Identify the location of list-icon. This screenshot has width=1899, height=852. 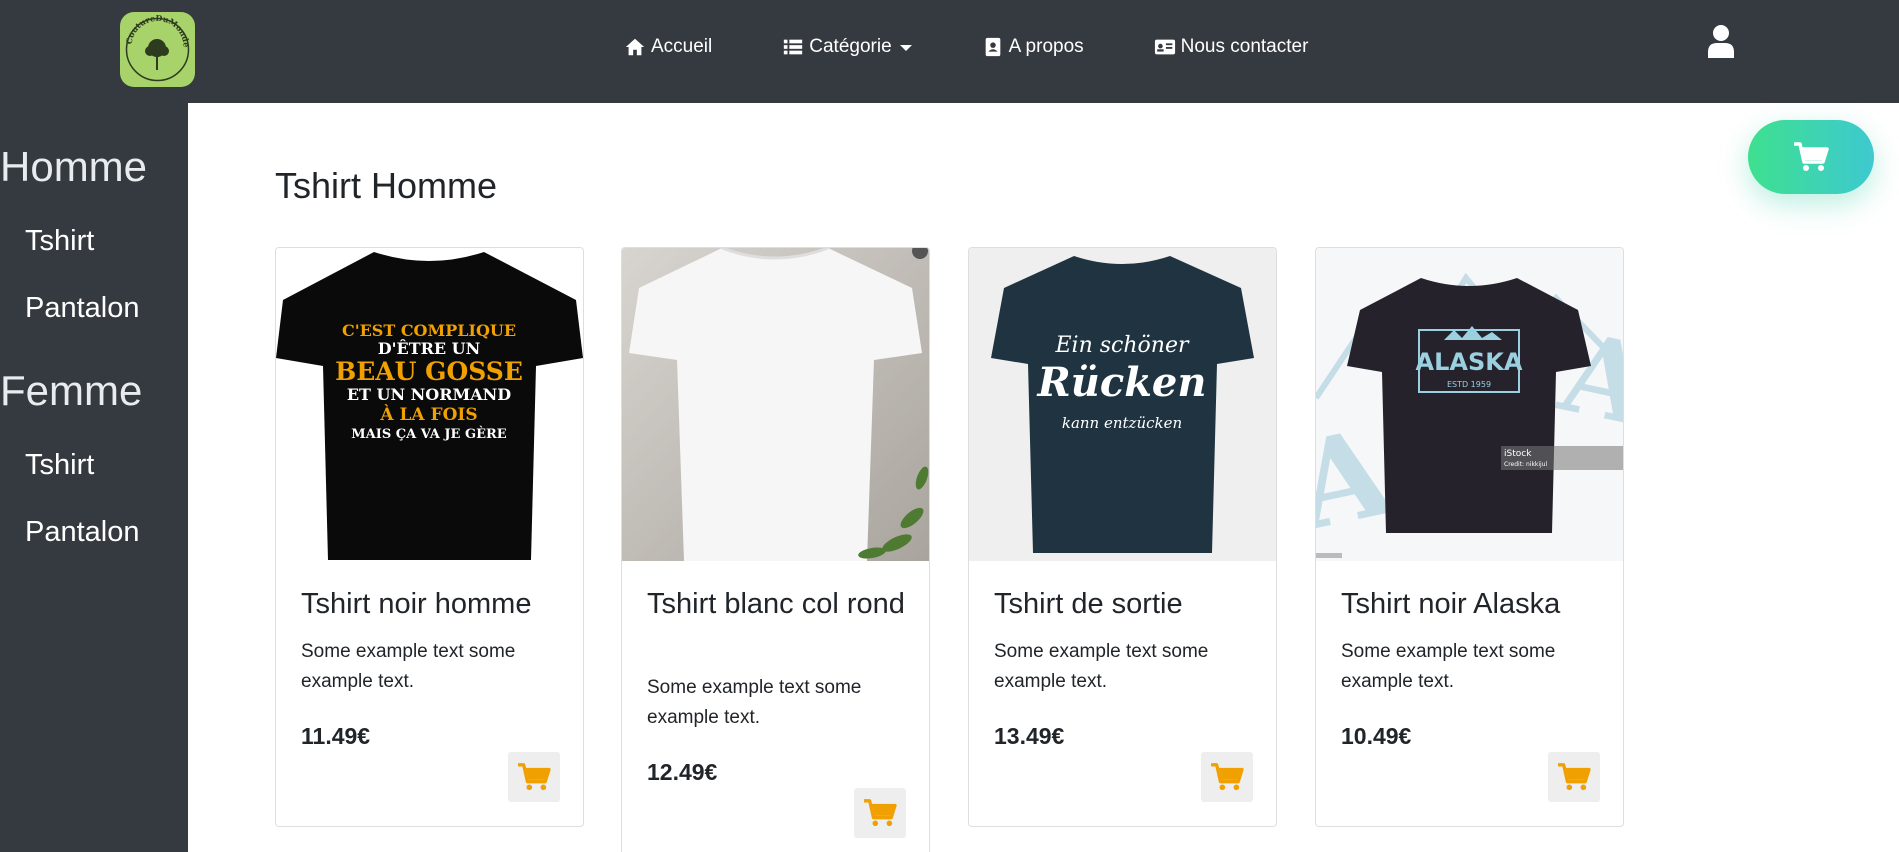
(793, 47).